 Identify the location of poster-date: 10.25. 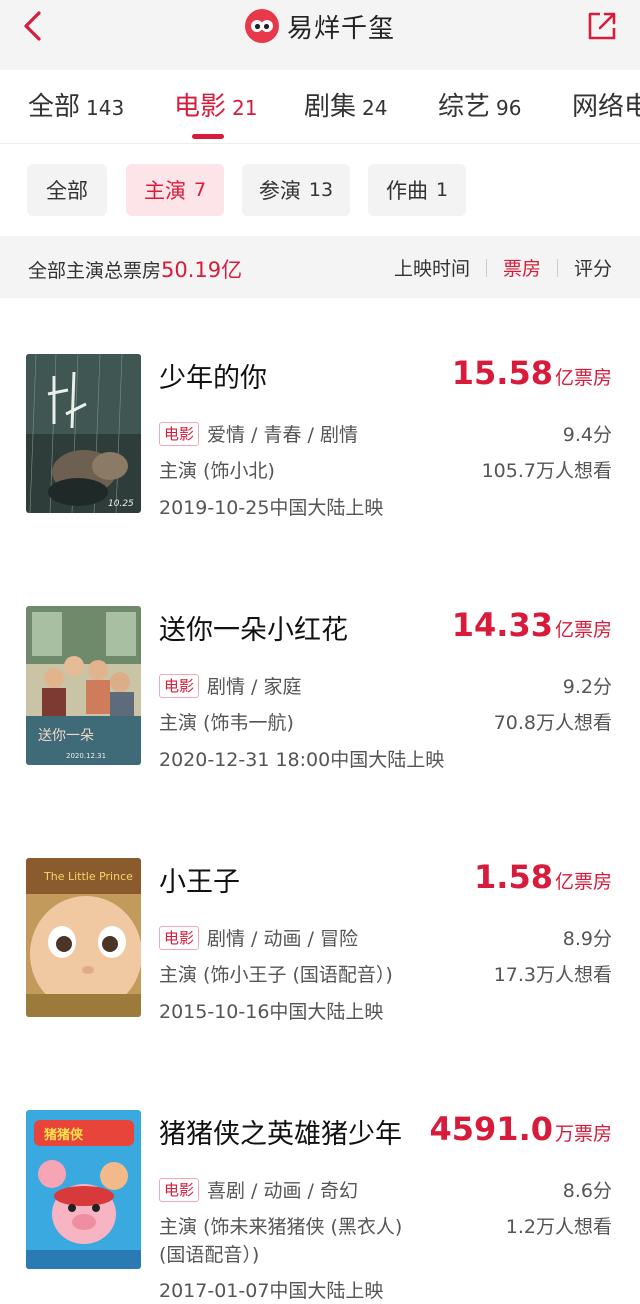
(121, 504).